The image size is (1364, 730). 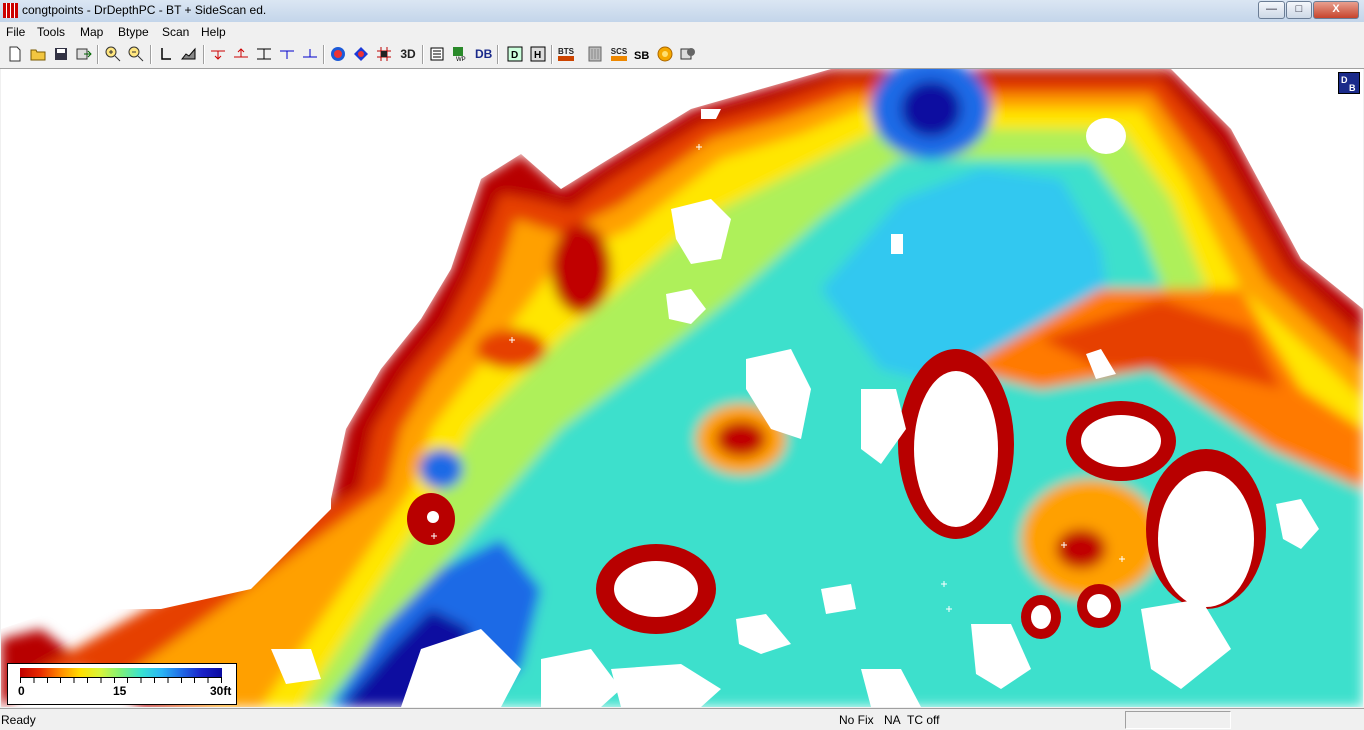 What do you see at coordinates (1336, 10) in the screenshot?
I see `close-button: X` at bounding box center [1336, 10].